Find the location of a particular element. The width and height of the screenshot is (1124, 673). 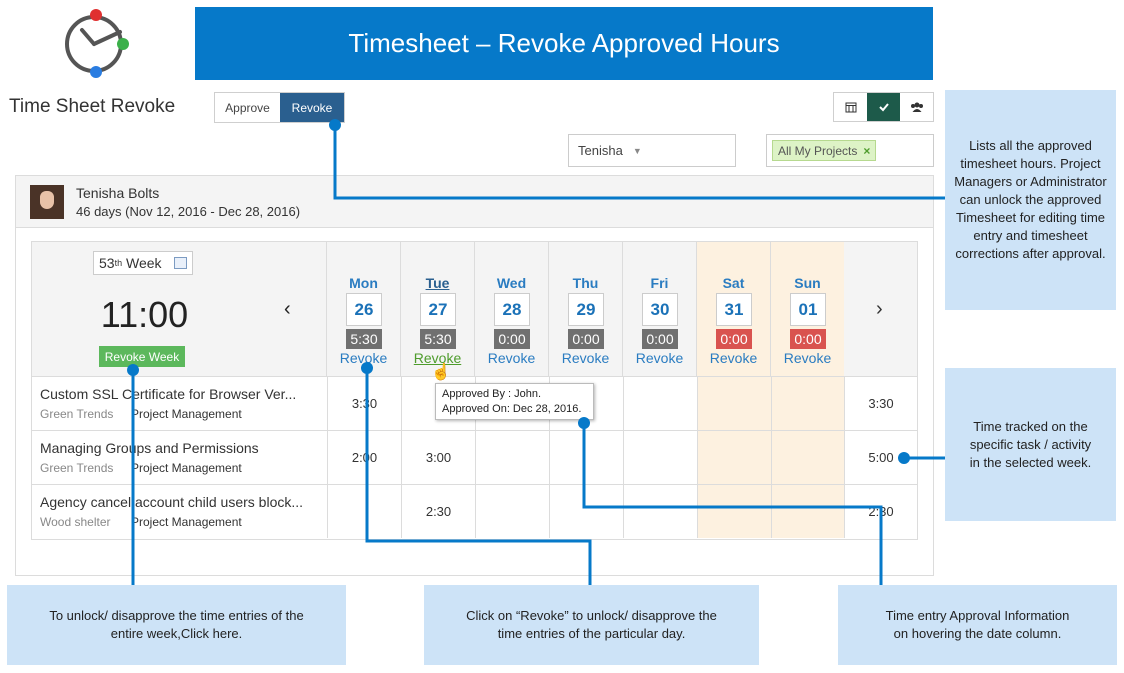

day-column-sun: Sun 01 0:00 Revoke is located at coordinates (808, 309).